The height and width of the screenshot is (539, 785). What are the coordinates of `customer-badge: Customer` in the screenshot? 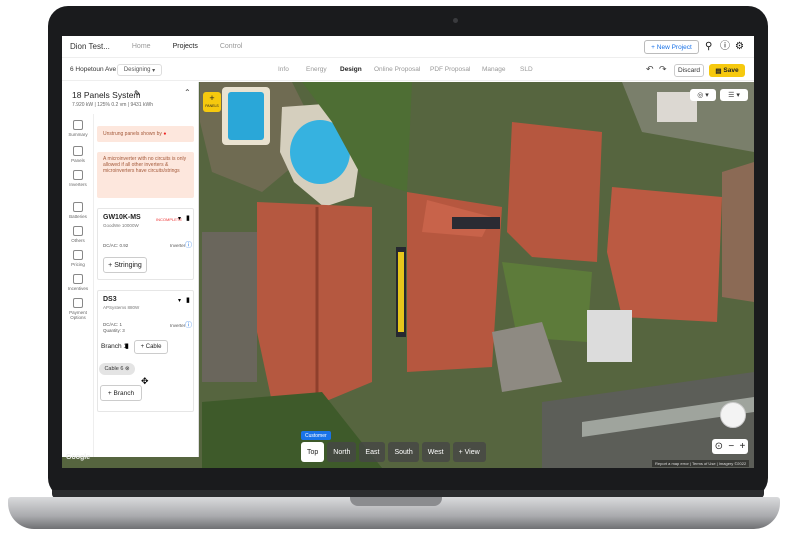 It's located at (316, 435).